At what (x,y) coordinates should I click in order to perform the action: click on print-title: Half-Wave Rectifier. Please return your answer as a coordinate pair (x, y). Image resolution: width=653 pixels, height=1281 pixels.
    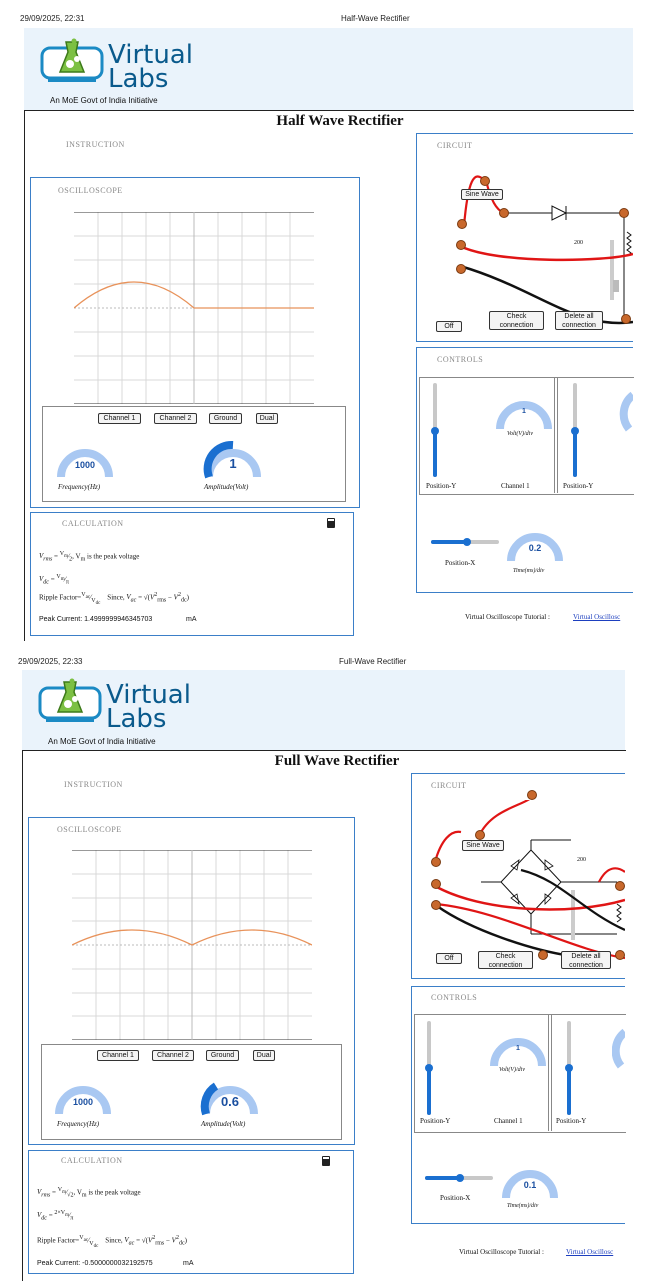
    Looking at the image, I should click on (375, 18).